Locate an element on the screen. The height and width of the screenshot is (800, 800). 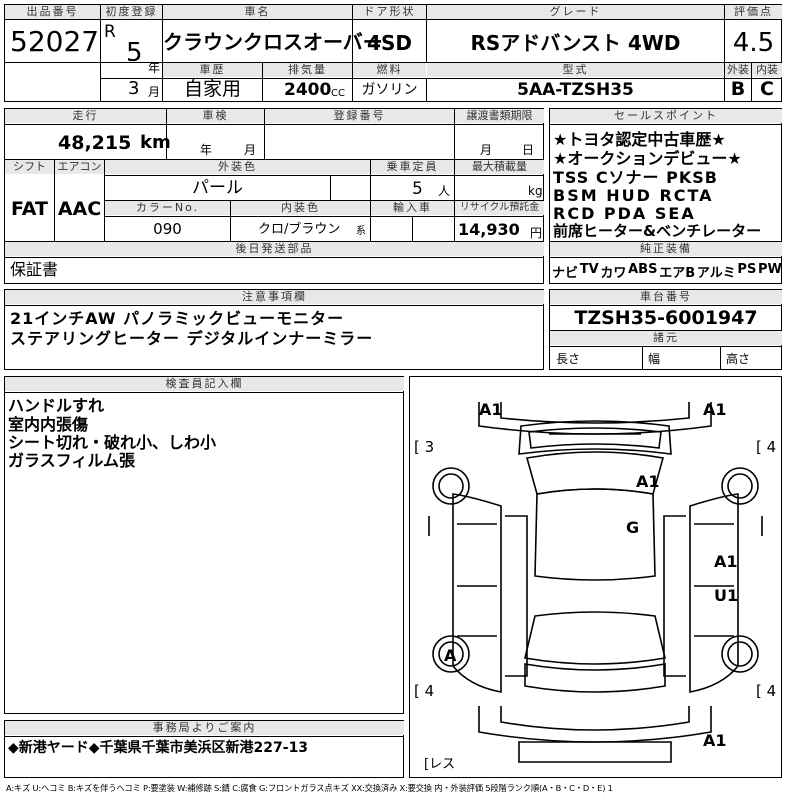
int-color-value: クロ/ブラウン is located at coordinates (299, 229).